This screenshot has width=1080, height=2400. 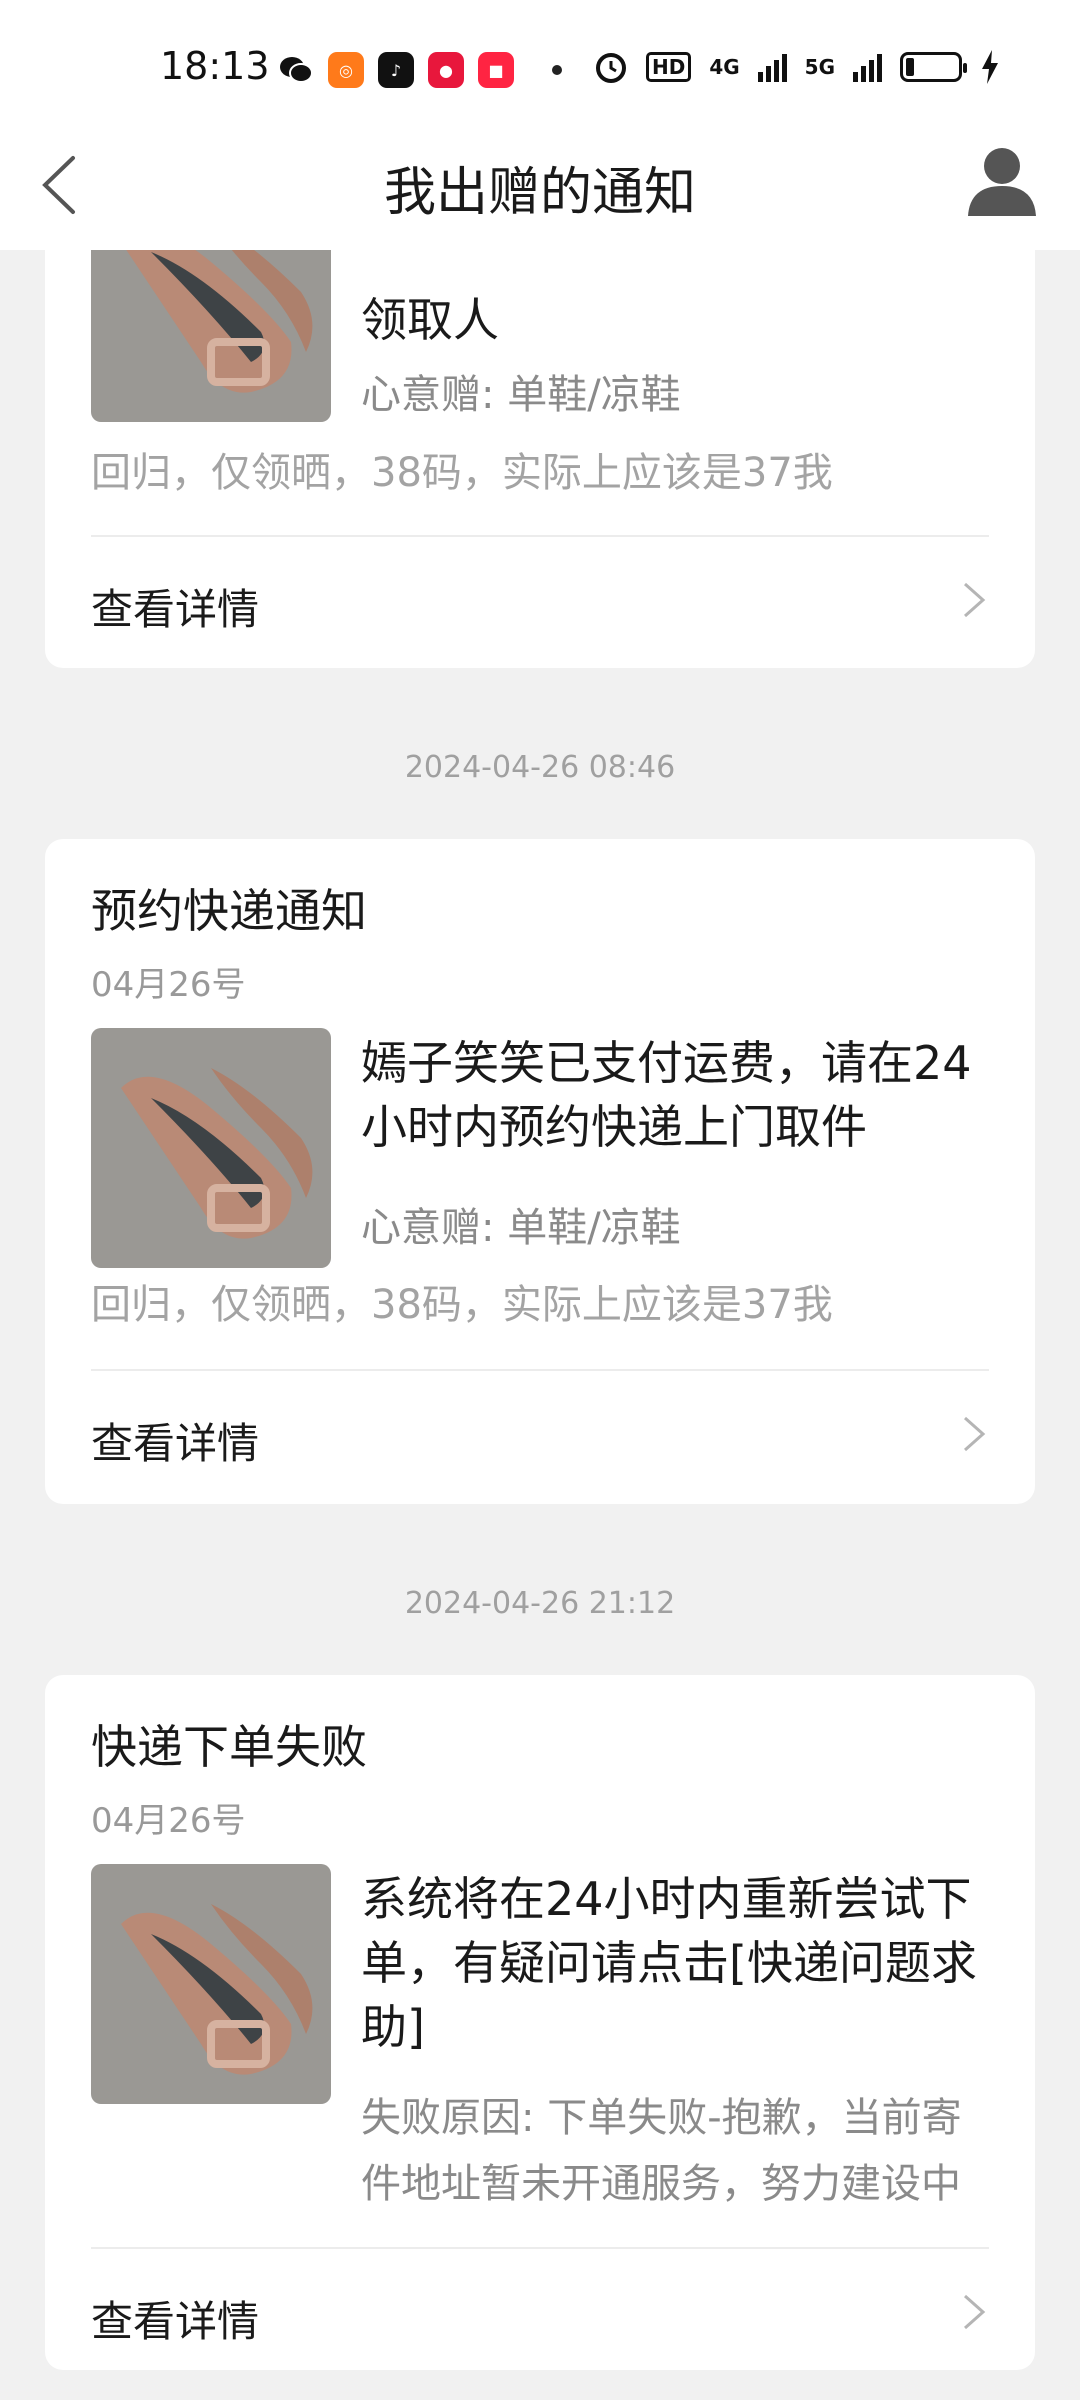 I want to click on user-icon, so click(x=1002, y=182).